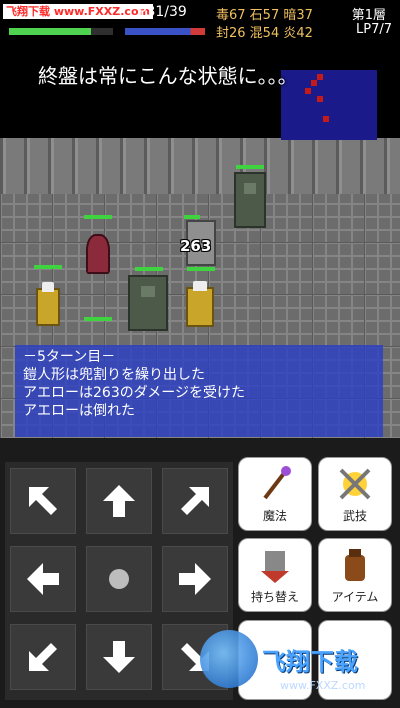 The image size is (400, 708). Describe the element at coordinates (200, 166) in the screenshot. I see `dungeon-wall` at that location.